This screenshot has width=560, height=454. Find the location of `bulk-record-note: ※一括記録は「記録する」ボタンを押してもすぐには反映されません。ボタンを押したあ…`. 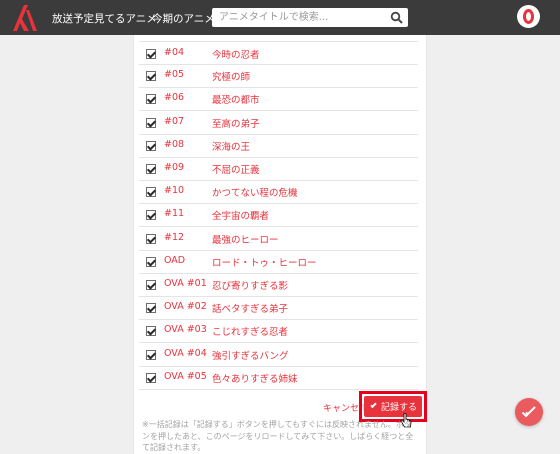

bulk-record-note: ※一括記録は「記録する」ボタンを押してもすぐには反映されません。ボタンを押したあ… is located at coordinates (278, 436).